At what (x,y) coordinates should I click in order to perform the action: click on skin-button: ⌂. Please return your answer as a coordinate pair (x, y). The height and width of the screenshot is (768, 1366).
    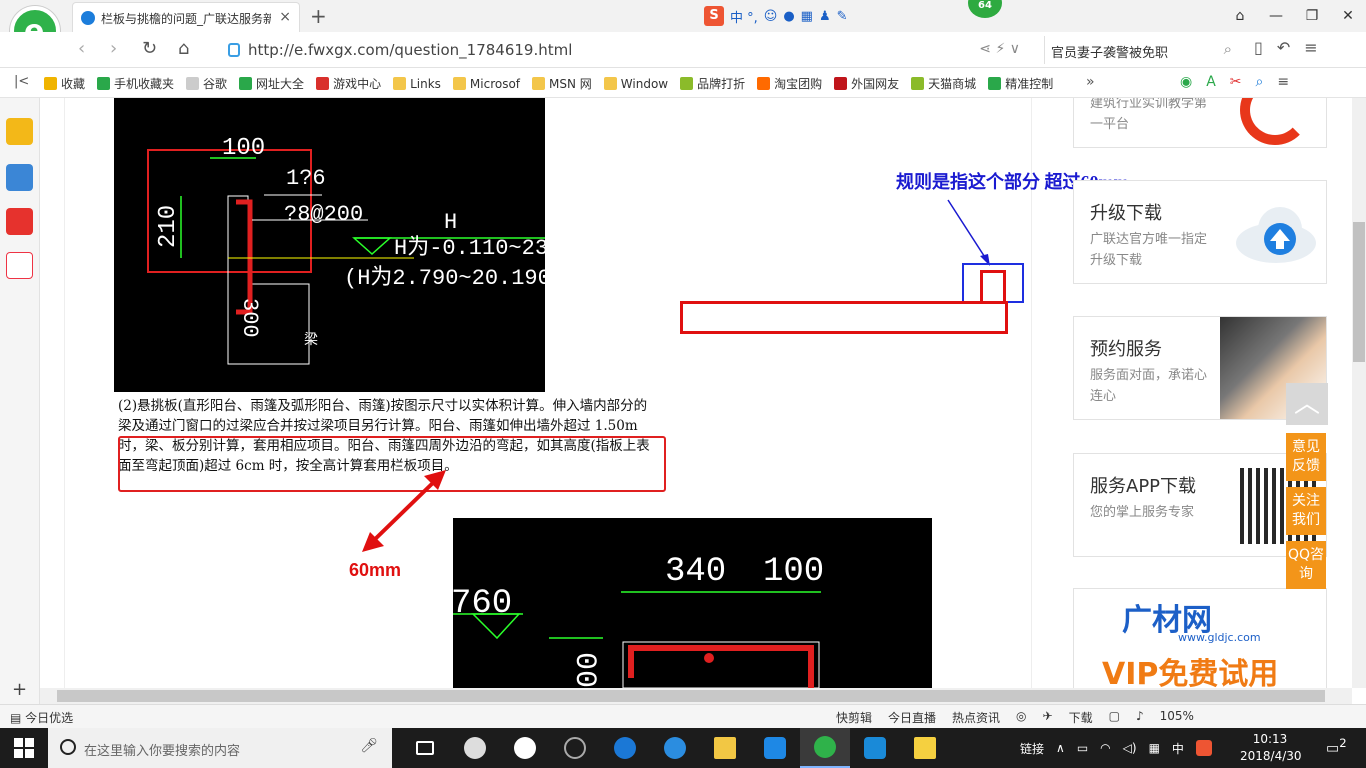
    Looking at the image, I should click on (1240, 16).